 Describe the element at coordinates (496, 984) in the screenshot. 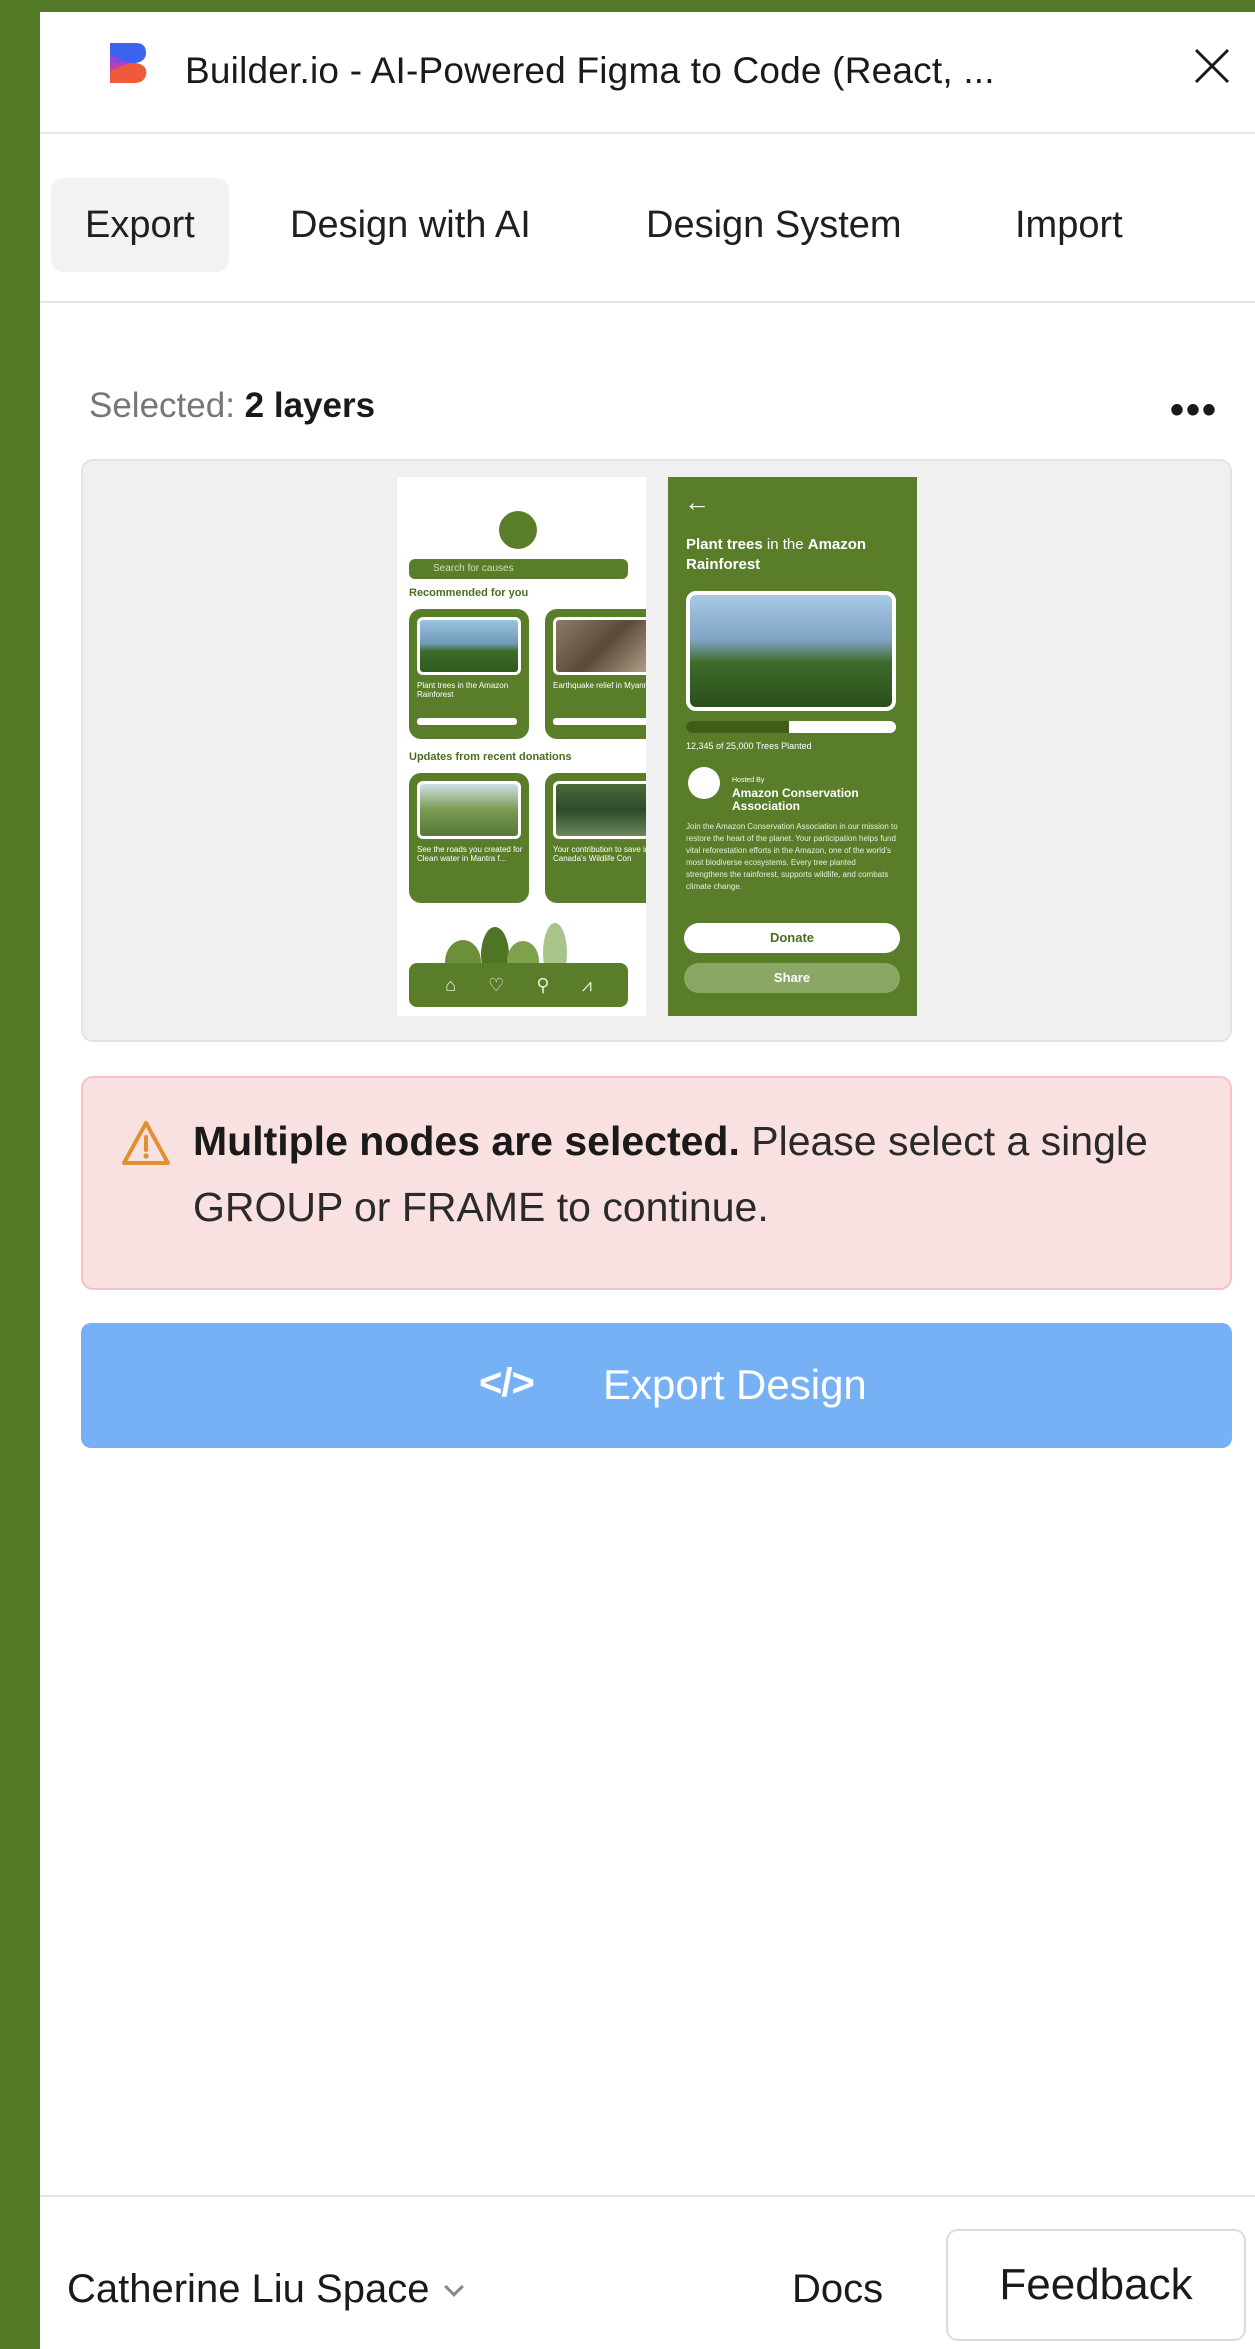

I see `preview-heart-icon: ♡` at that location.